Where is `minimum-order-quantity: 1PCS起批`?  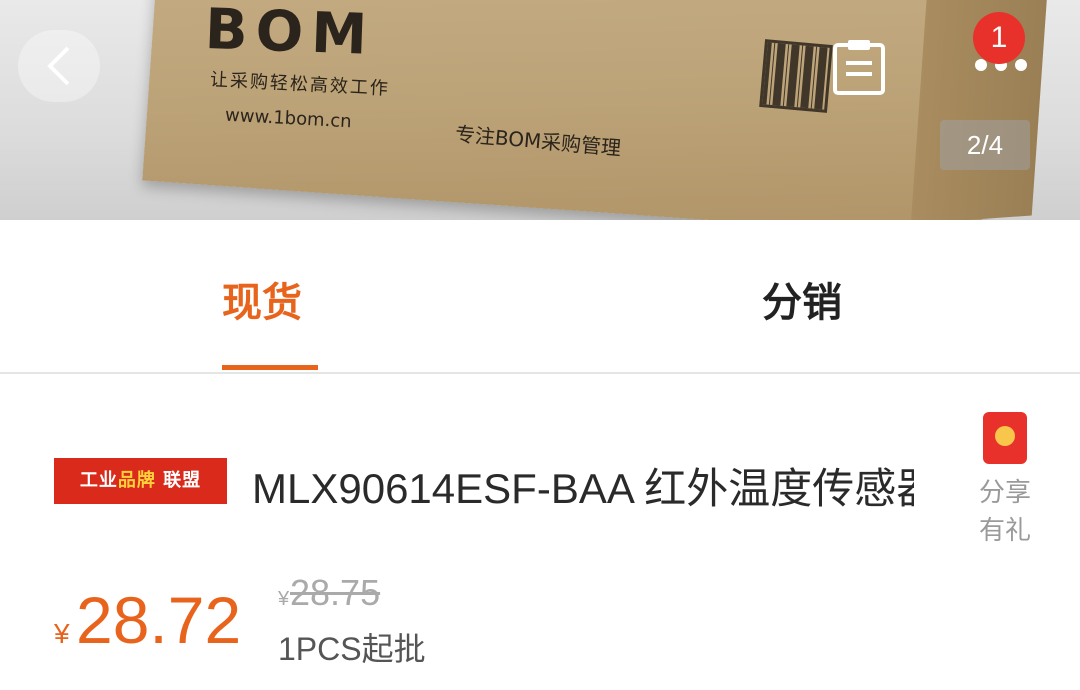
minimum-order-quantity: 1PCS起批 is located at coordinates (352, 649).